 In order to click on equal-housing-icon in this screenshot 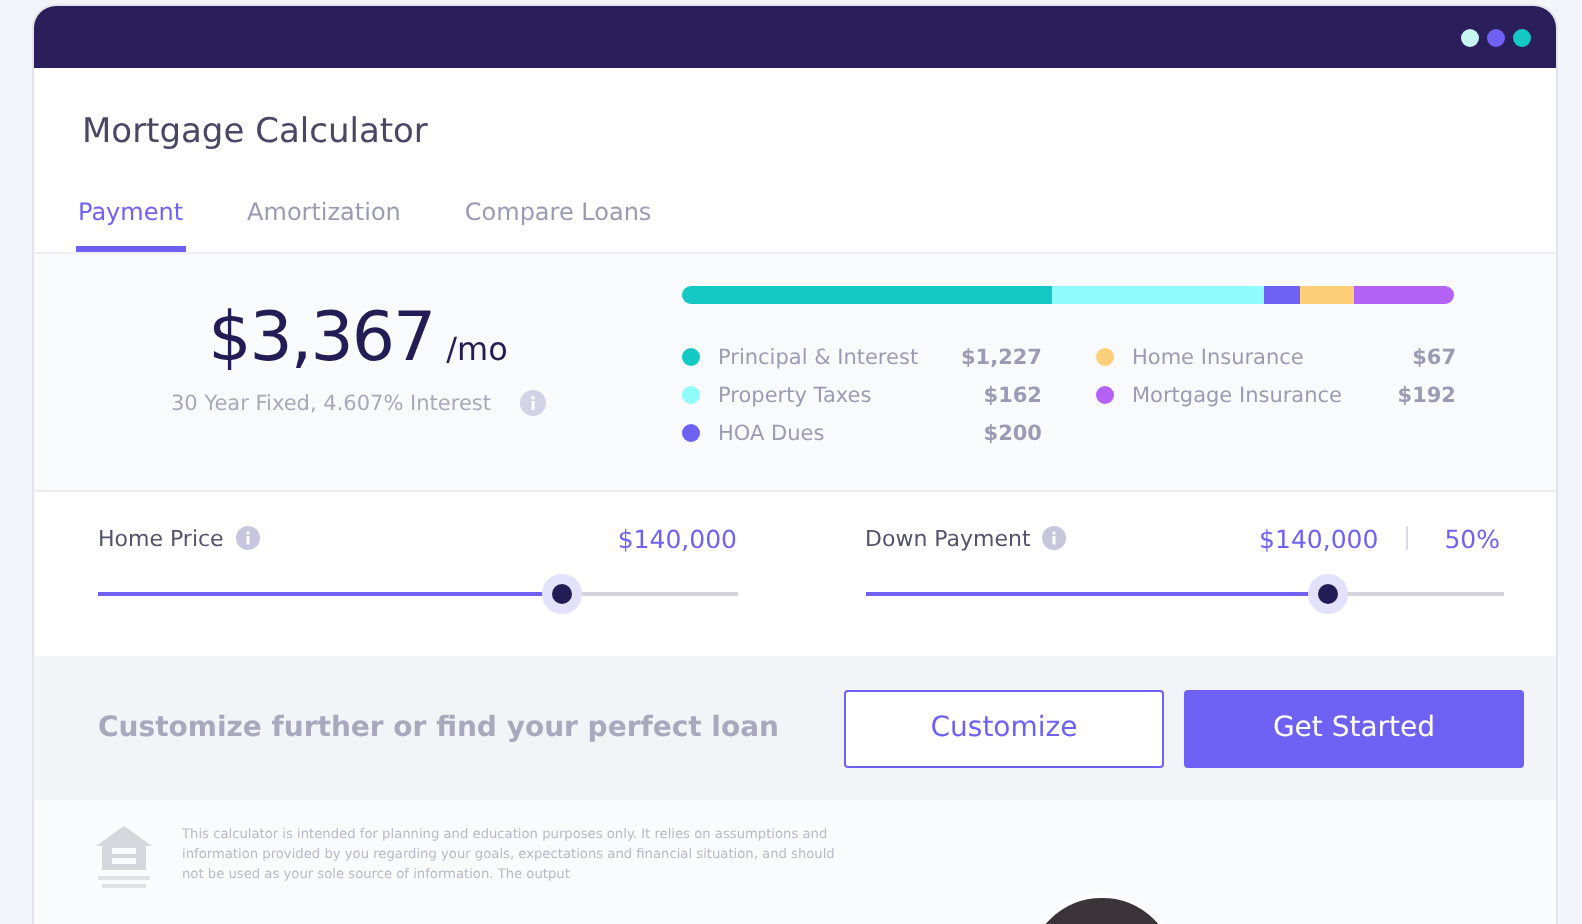, I will do `click(124, 856)`.